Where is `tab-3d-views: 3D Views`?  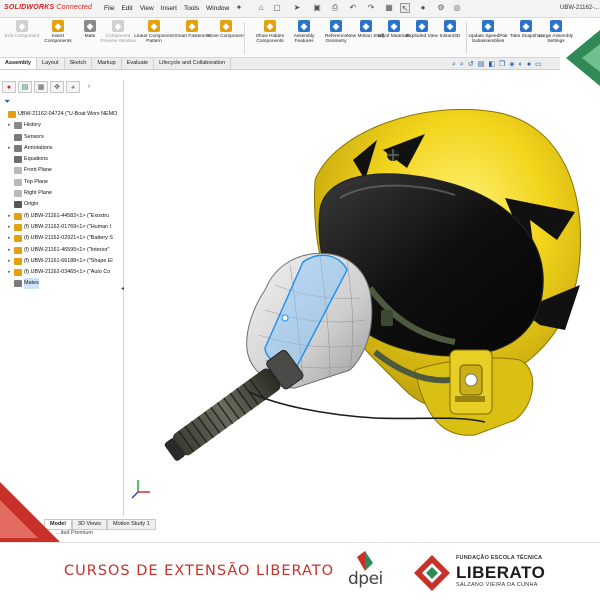
tab-3d-views: 3D Views is located at coordinates (89, 524).